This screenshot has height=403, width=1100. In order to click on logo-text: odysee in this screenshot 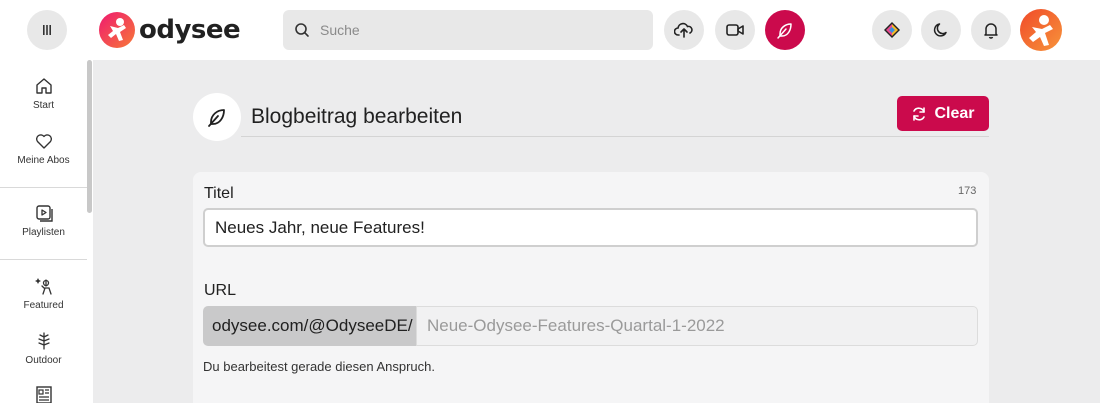, I will do `click(190, 30)`.